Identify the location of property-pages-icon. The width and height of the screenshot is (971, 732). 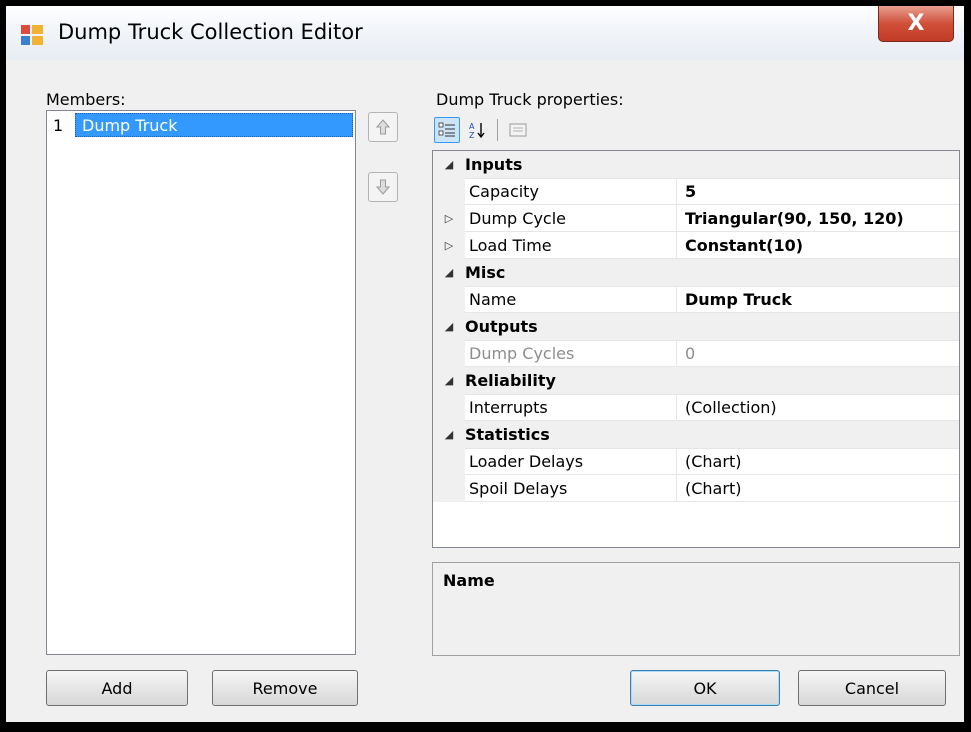
(518, 130).